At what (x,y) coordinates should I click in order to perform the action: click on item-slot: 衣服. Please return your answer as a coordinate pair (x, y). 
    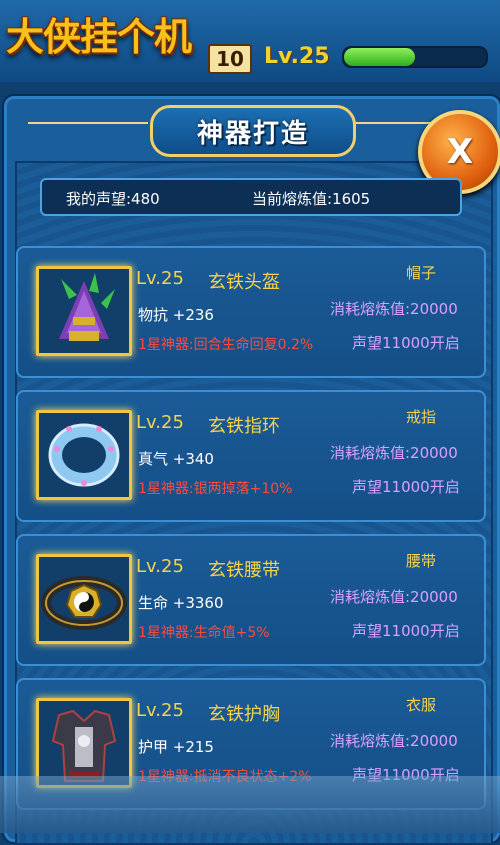
    Looking at the image, I should click on (421, 705).